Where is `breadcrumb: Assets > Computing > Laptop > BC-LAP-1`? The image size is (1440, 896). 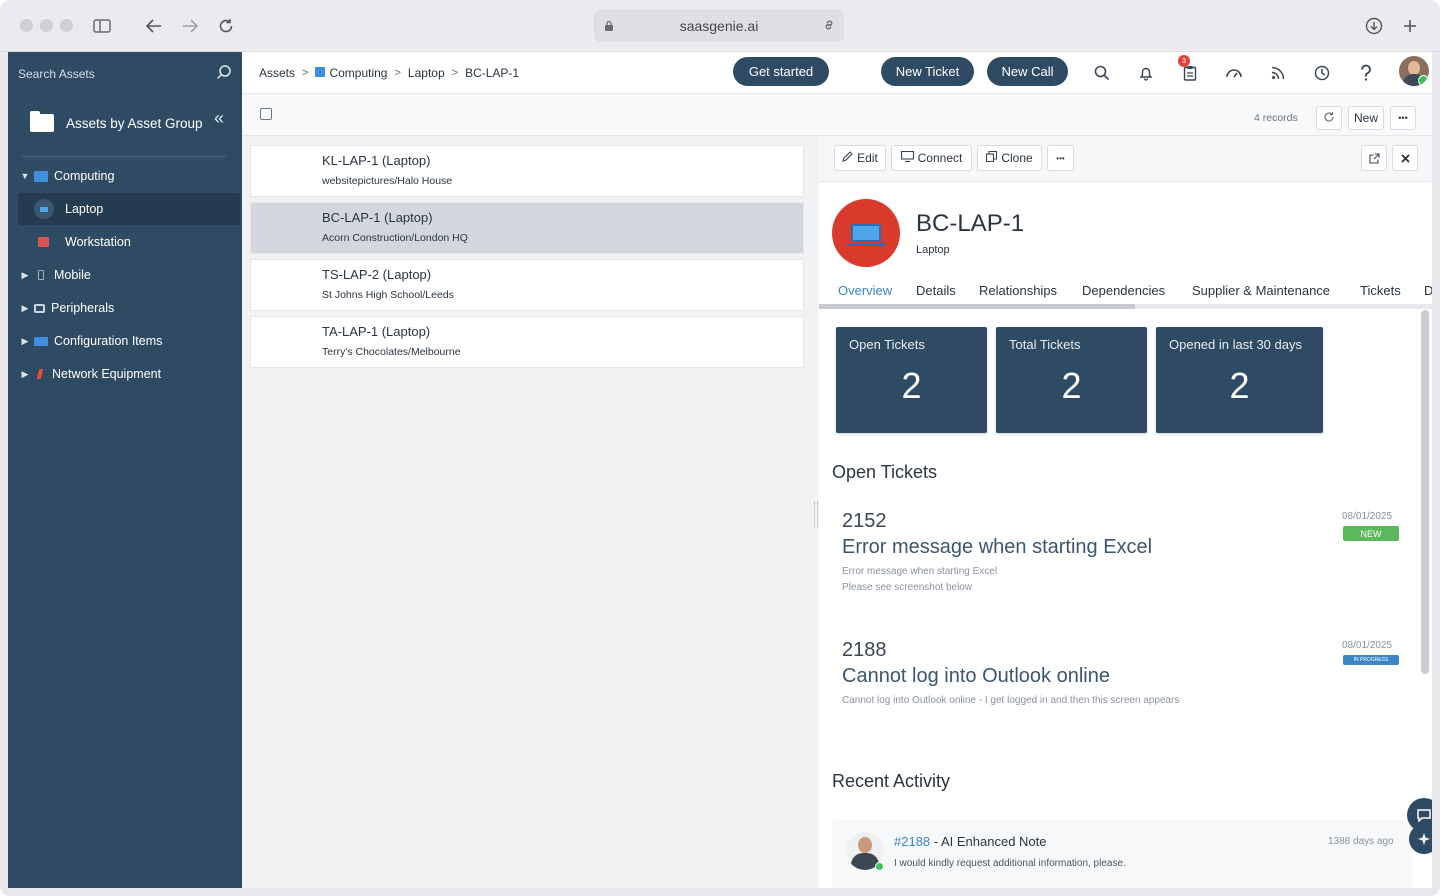
breadcrumb: Assets > Computing > Laptop > BC-LAP-1 is located at coordinates (389, 73).